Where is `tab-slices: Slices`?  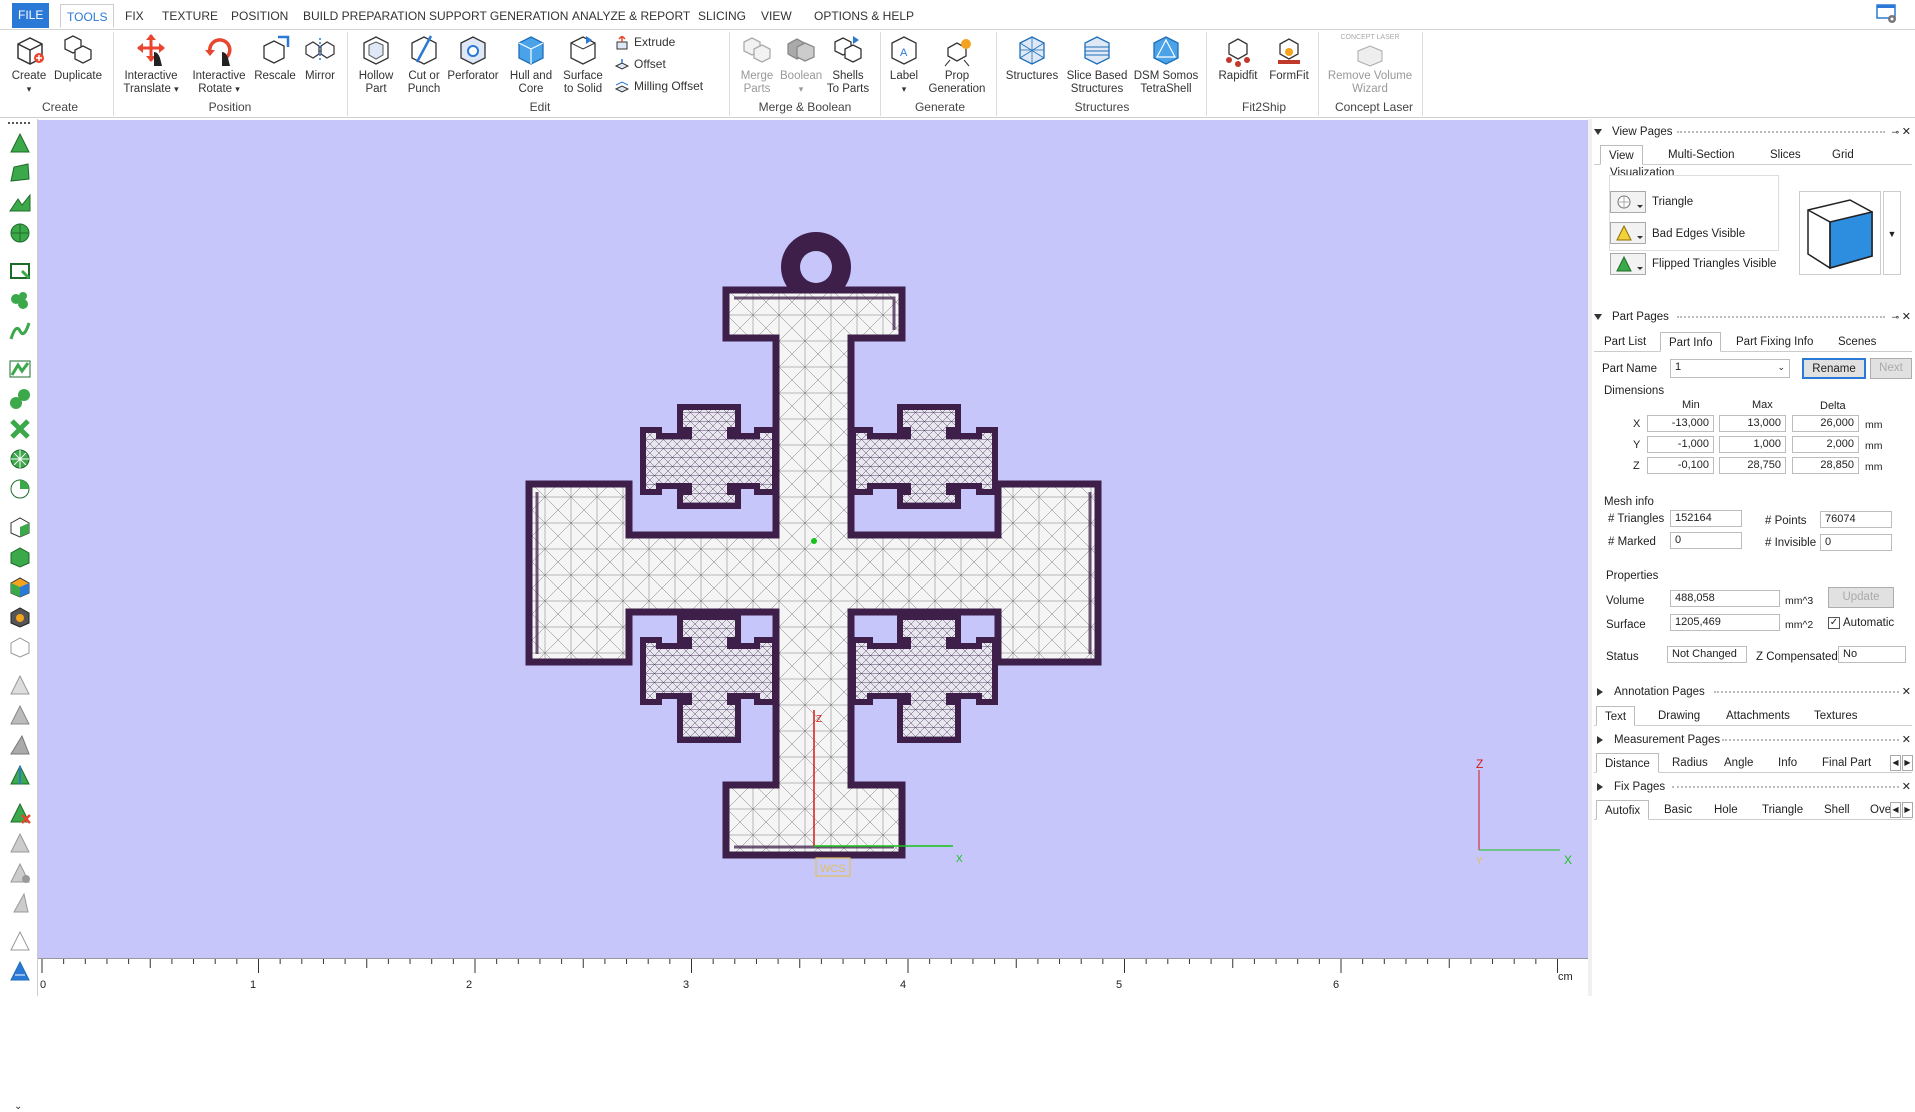 tab-slices: Slices is located at coordinates (1785, 155).